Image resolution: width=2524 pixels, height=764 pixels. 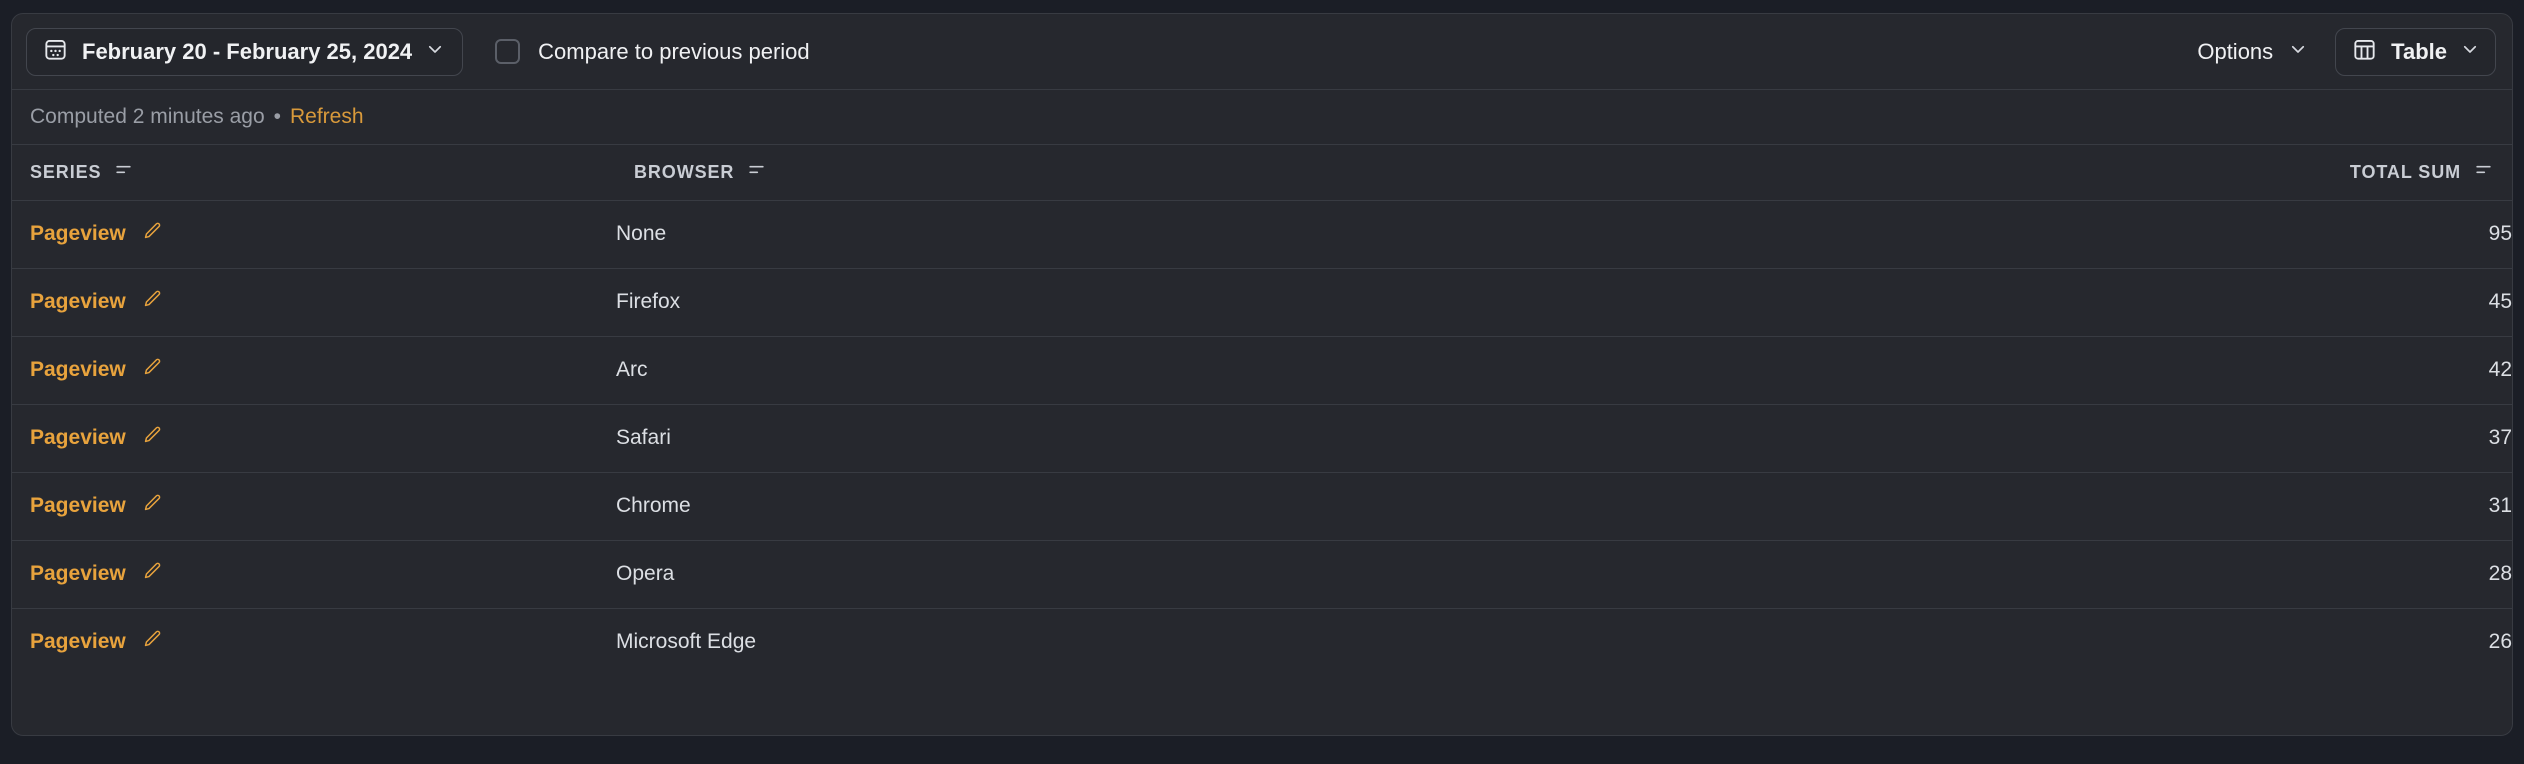 I want to click on cell-total-sum: 28, so click(x=2279, y=574).